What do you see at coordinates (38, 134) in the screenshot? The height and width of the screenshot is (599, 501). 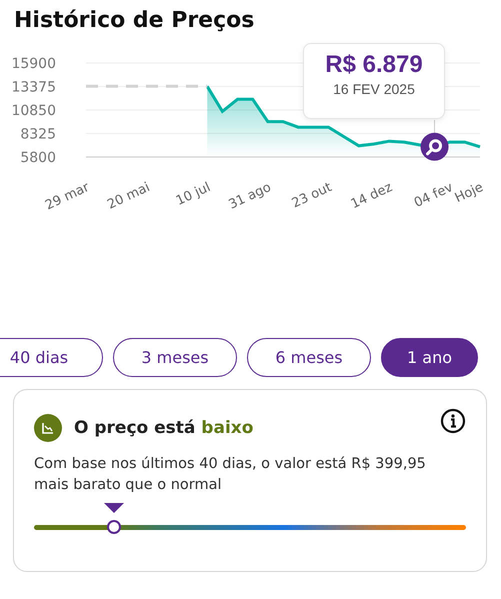 I see `y-tick-label: 8325` at bounding box center [38, 134].